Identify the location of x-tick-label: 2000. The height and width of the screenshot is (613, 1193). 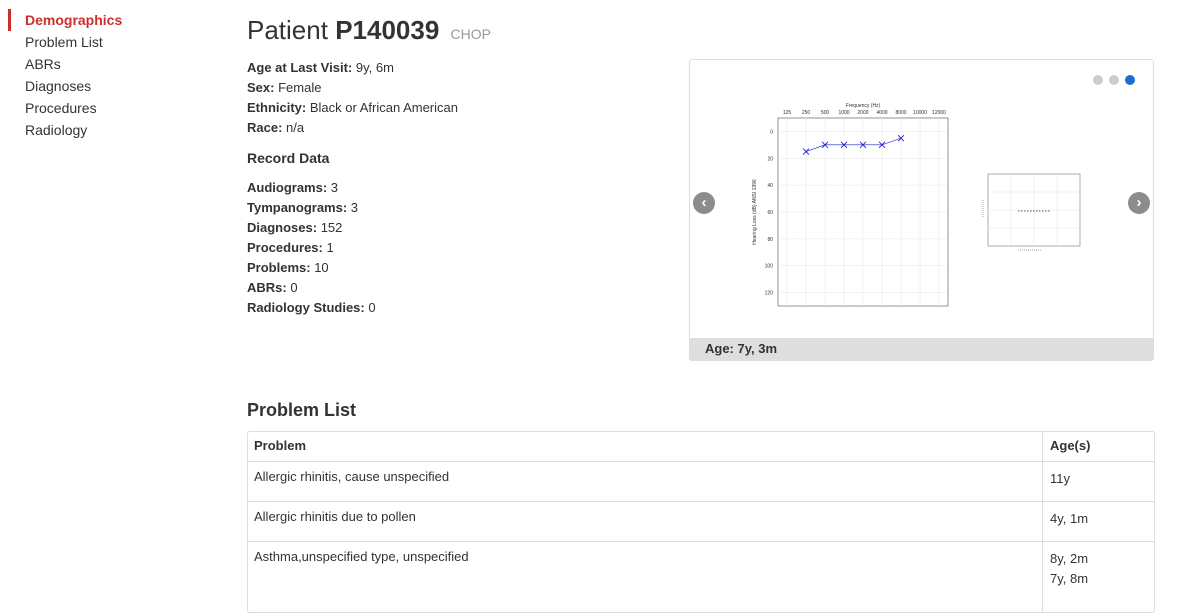
(862, 113).